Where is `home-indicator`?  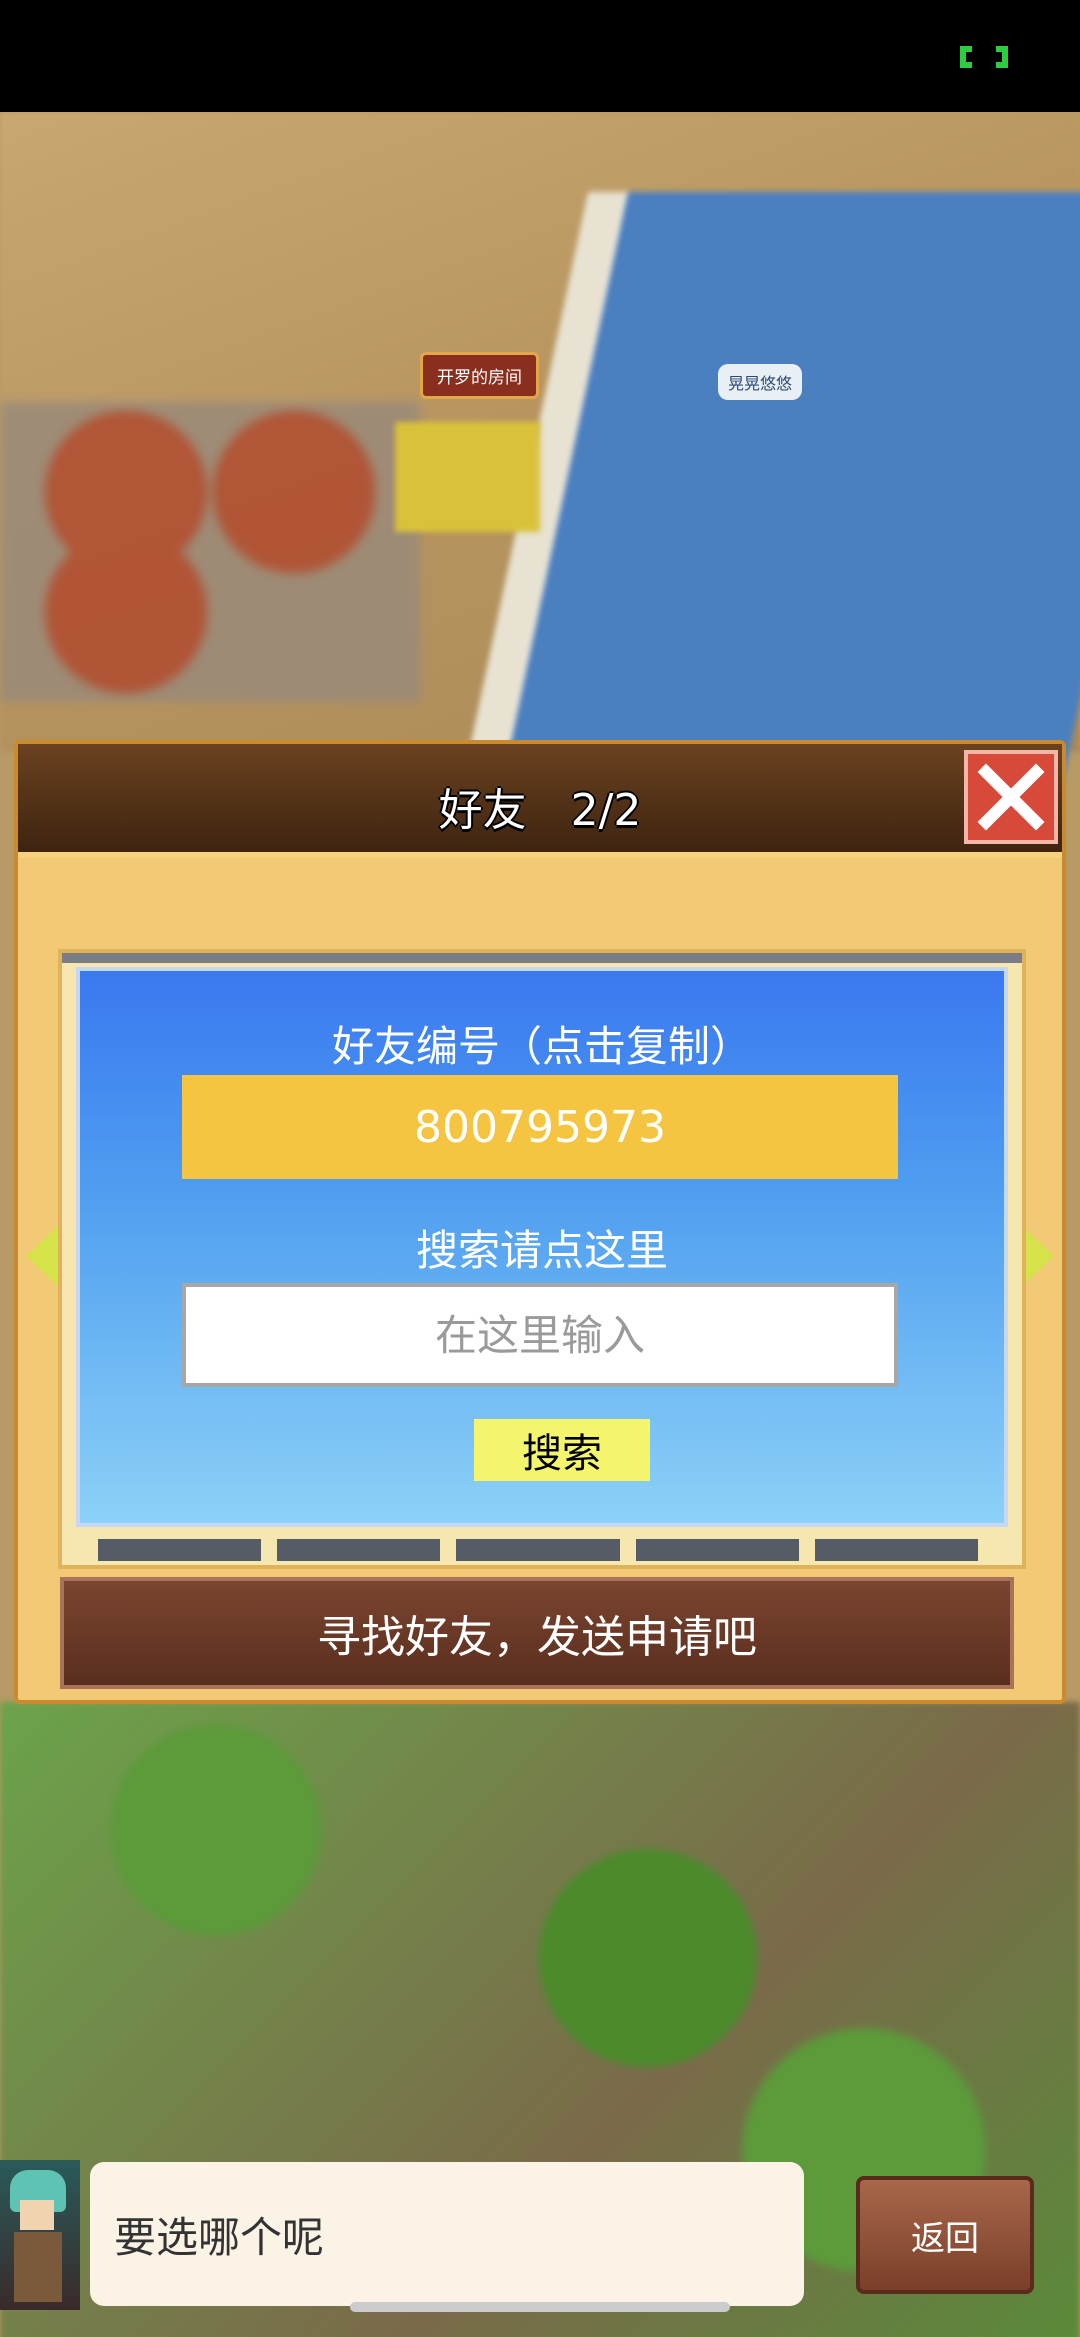
home-indicator is located at coordinates (540, 2307).